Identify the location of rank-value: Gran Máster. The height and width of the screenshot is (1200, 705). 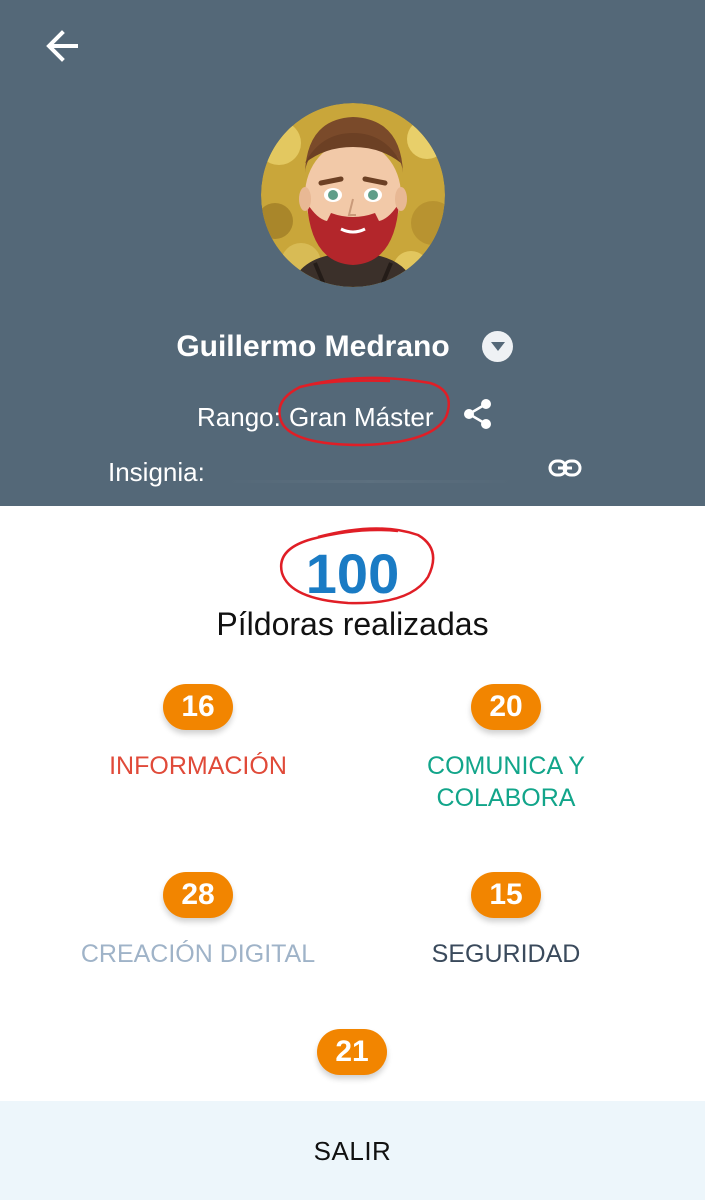
(361, 417).